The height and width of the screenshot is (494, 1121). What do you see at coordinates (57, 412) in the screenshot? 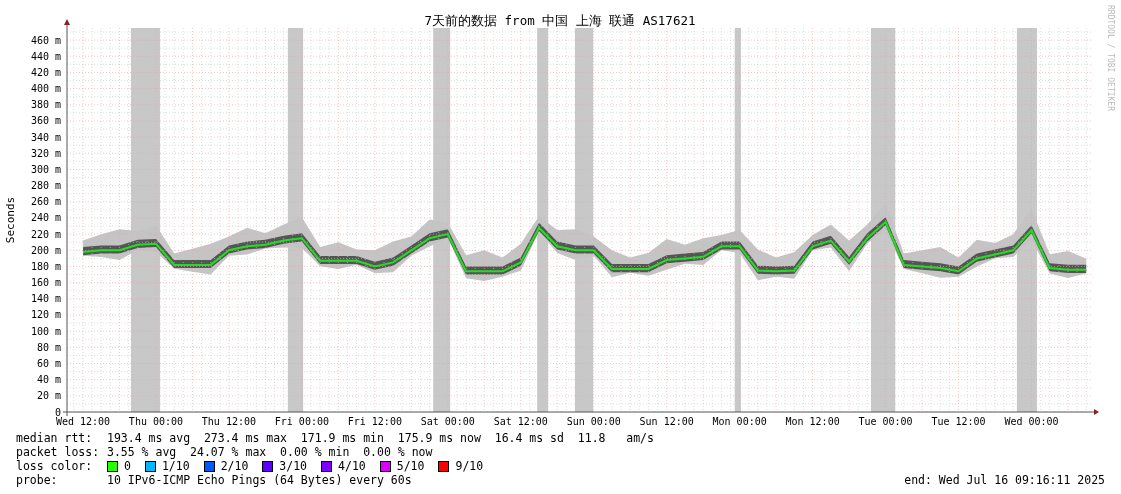
I see `y-tick-label: 0` at bounding box center [57, 412].